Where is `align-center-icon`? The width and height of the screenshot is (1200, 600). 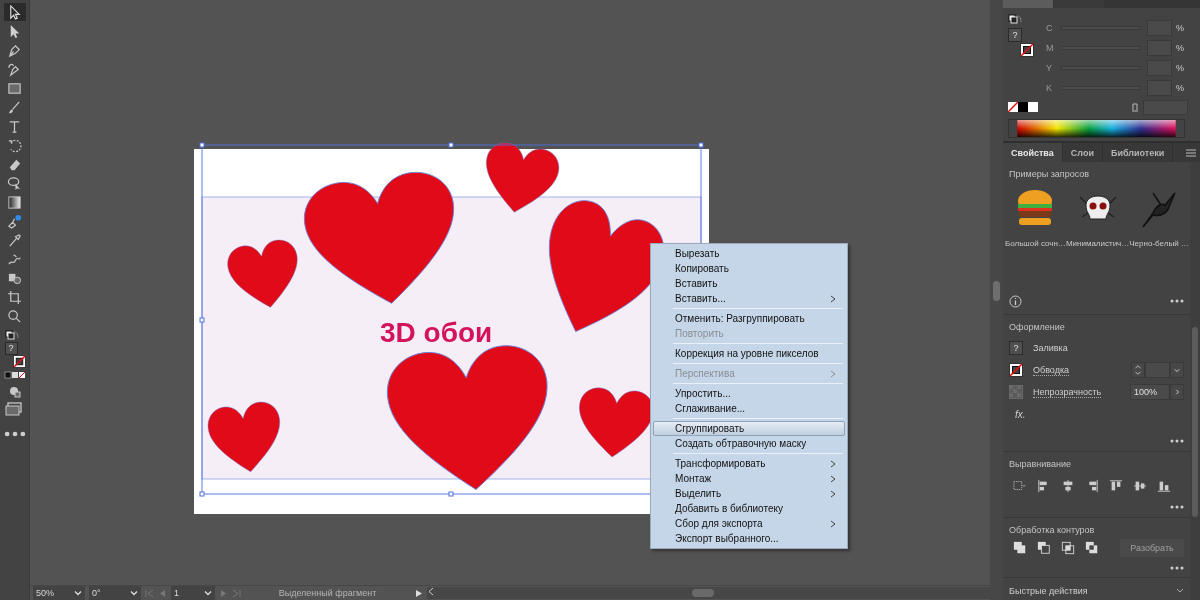
align-center-icon is located at coordinates (1068, 486).